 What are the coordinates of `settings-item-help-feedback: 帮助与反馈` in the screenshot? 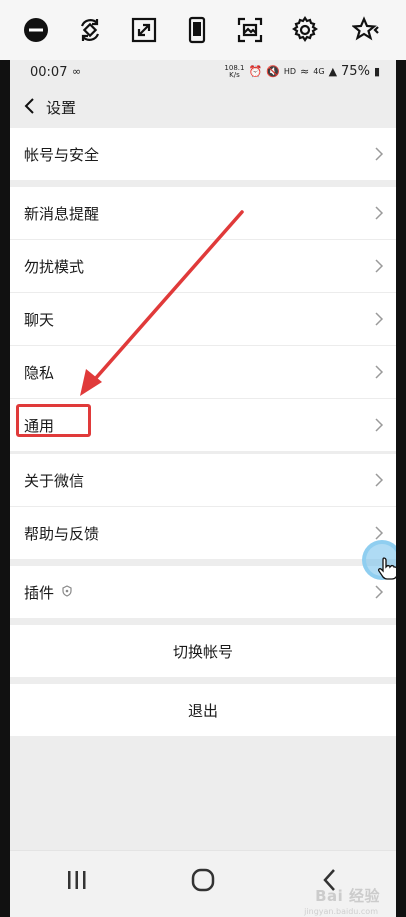 It's located at (203, 533).